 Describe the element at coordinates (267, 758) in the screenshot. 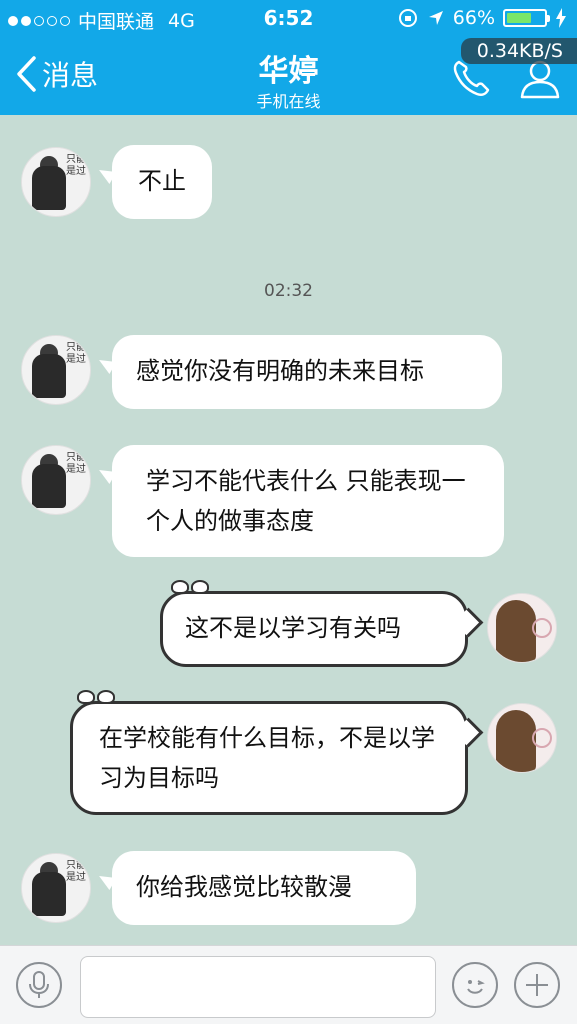

I see `message-text: 在学校能有什么目标，不是以学习为目标吗` at that location.